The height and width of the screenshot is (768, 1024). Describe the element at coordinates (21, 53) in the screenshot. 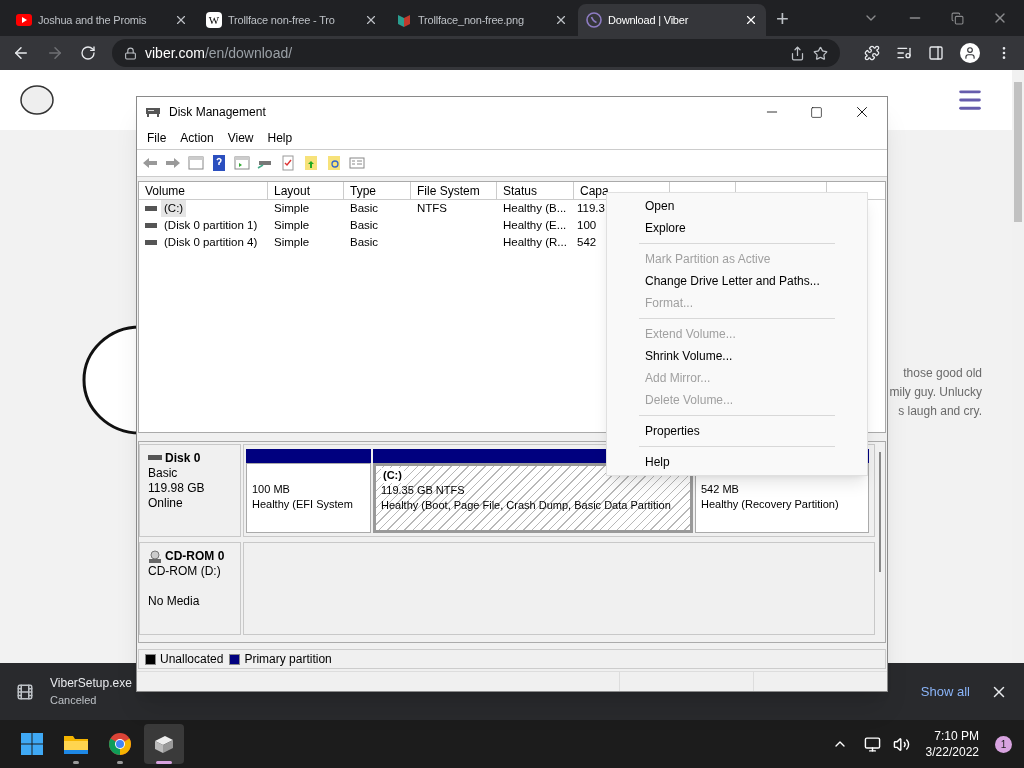

I see `back-icon` at that location.